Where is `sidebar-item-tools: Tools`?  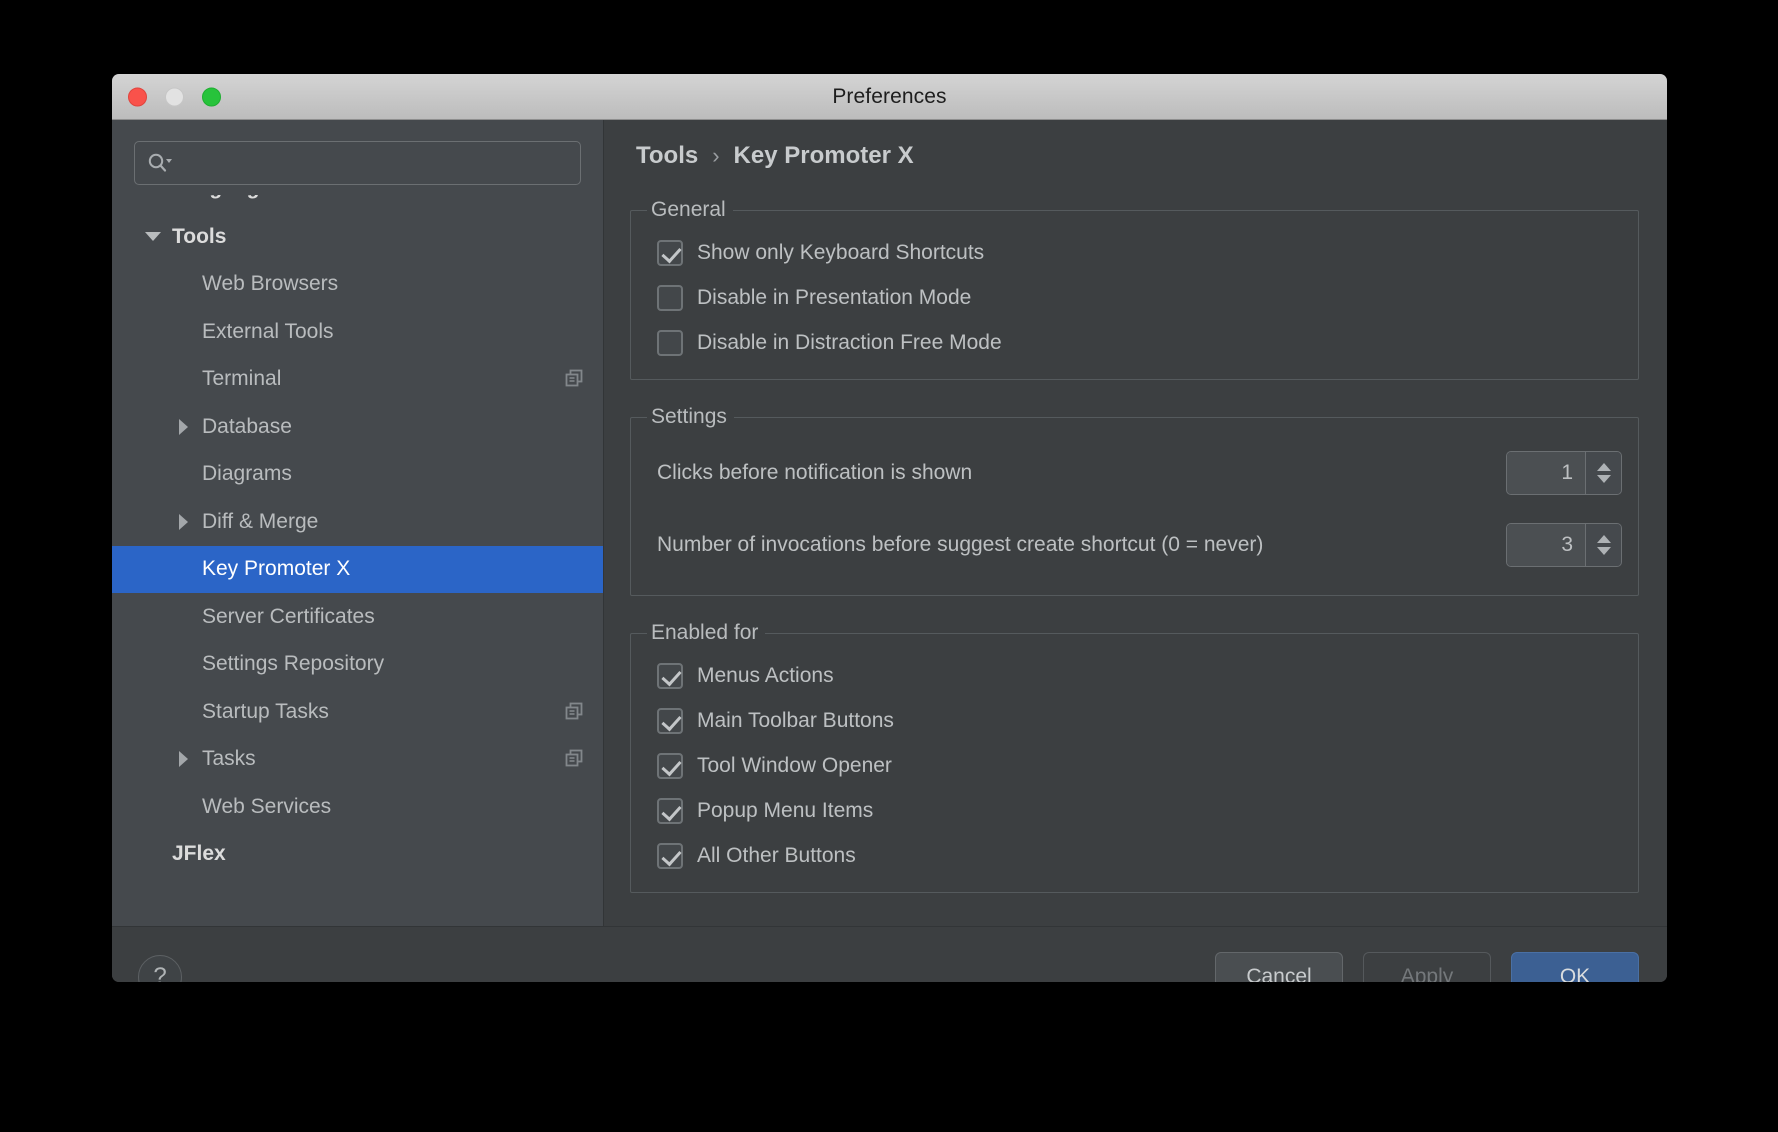
sidebar-item-tools: Tools is located at coordinates (357, 237).